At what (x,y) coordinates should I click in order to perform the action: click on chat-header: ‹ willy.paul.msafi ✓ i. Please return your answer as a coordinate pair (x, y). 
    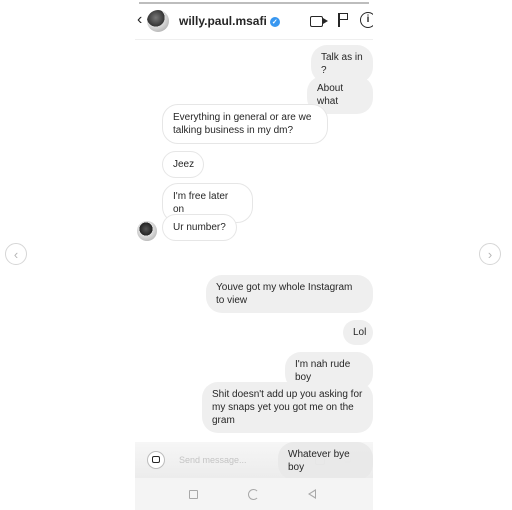
    Looking at the image, I should click on (254, 20).